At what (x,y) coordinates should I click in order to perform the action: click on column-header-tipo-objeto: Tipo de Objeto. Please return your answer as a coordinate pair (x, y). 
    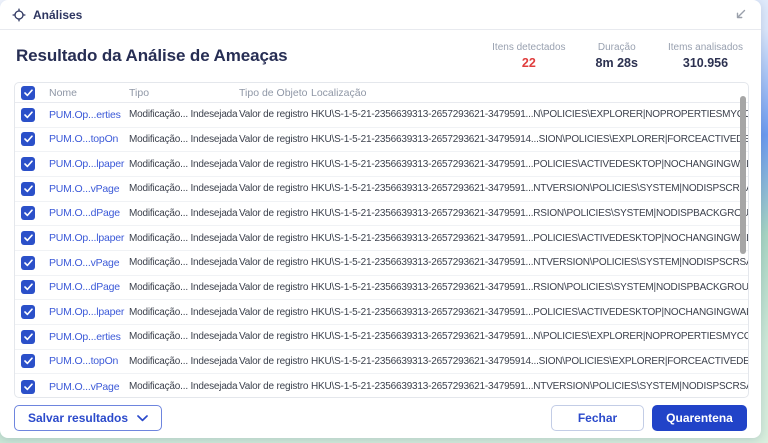
    Looking at the image, I should click on (275, 93).